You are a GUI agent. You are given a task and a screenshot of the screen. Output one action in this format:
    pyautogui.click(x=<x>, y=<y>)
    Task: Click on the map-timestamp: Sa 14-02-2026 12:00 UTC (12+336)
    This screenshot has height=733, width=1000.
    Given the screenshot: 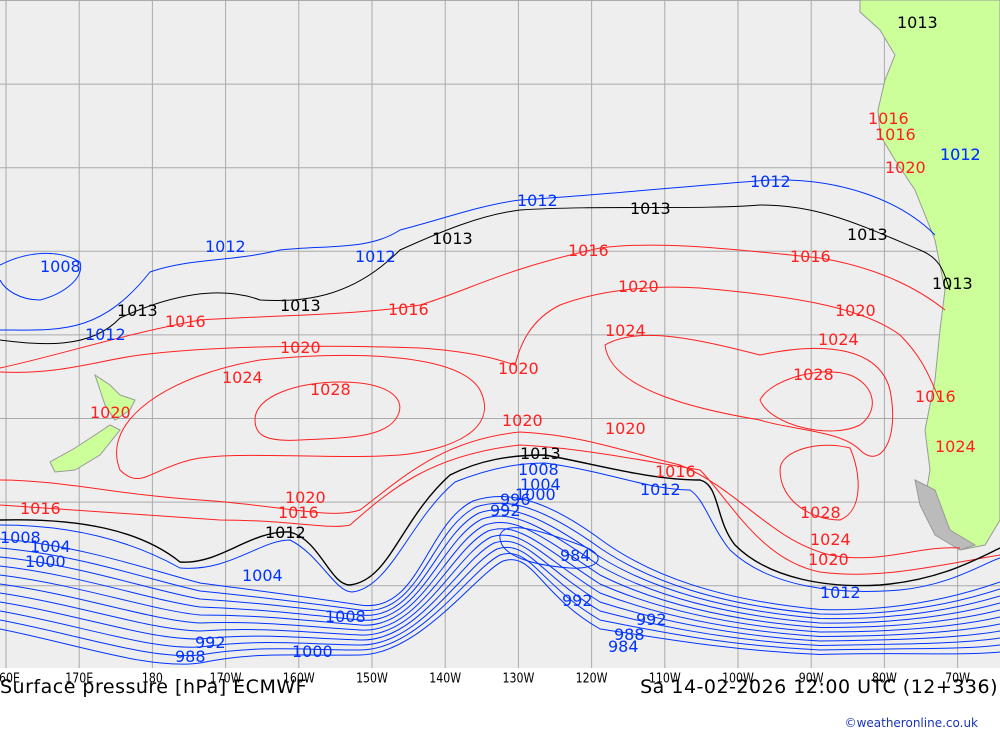 What is the action you would take?
    pyautogui.click(x=819, y=687)
    